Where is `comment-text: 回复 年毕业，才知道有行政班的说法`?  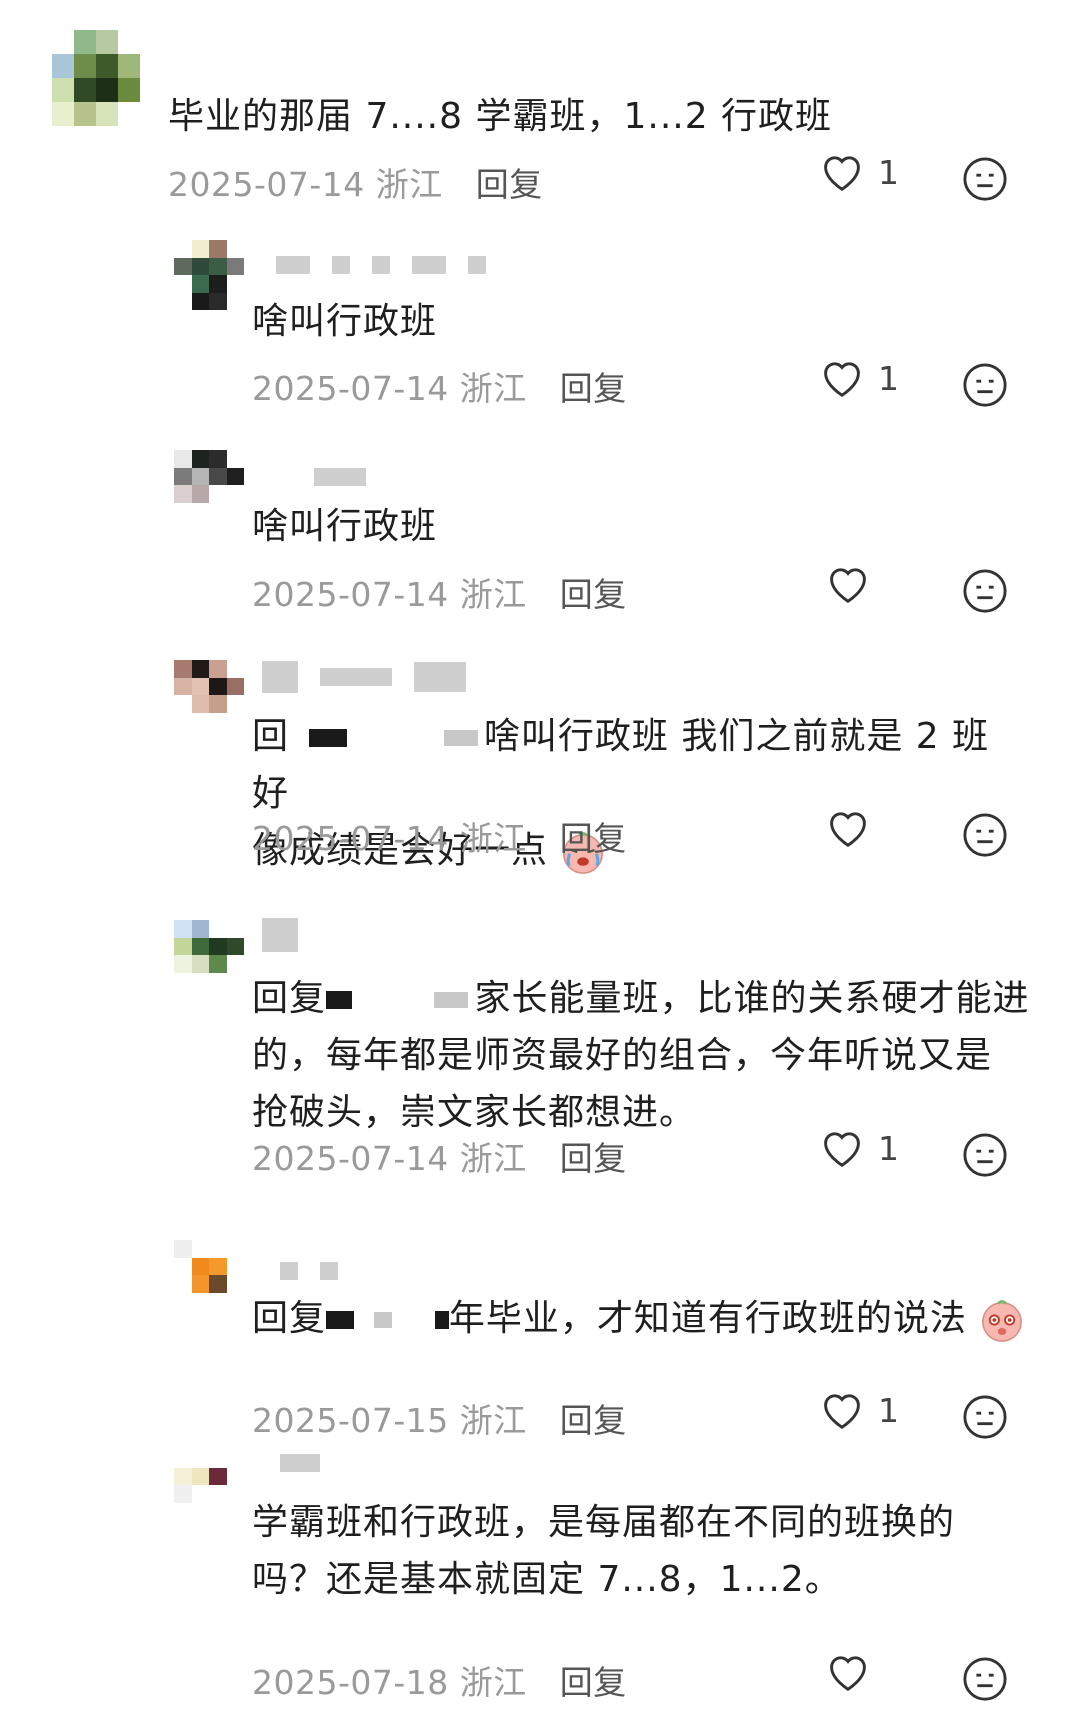
comment-text: 回复 年毕业，才知道有行政班的说法 is located at coordinates (642, 1318).